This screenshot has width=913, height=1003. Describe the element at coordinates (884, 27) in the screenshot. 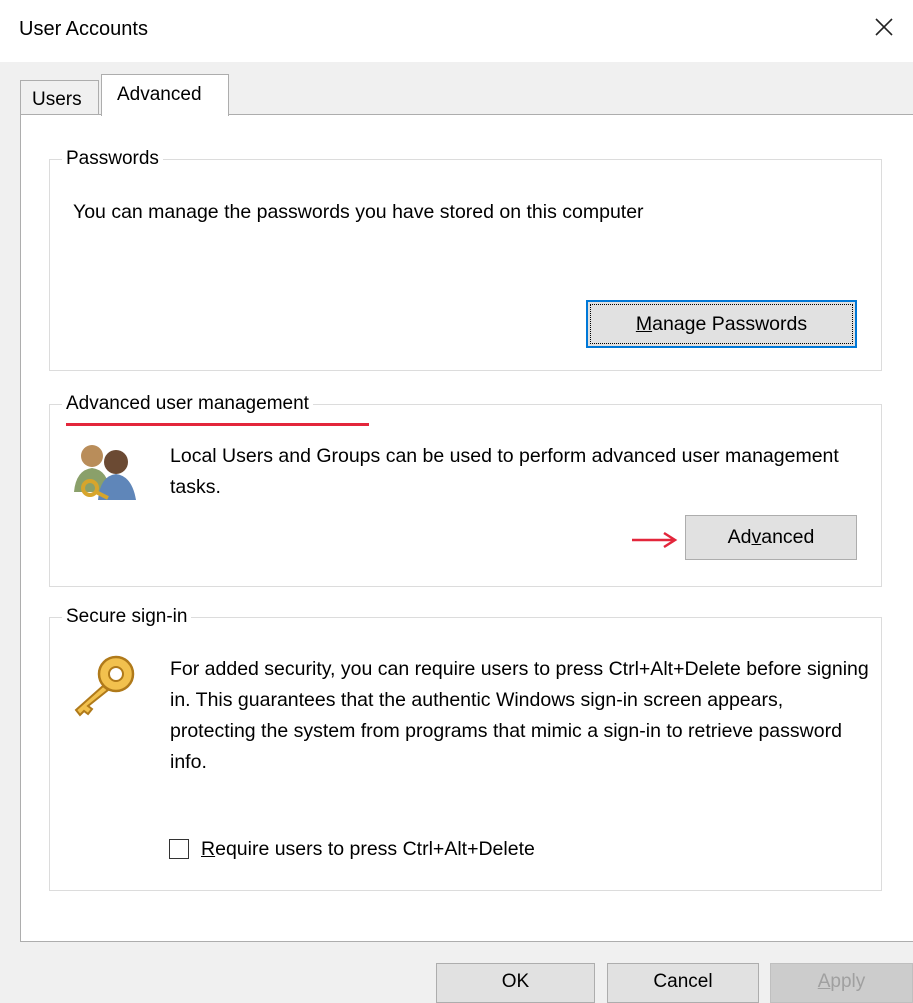

I see `close-icon` at that location.